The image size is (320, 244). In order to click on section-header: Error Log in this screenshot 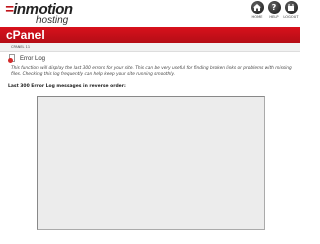, I will do `click(26, 58)`.